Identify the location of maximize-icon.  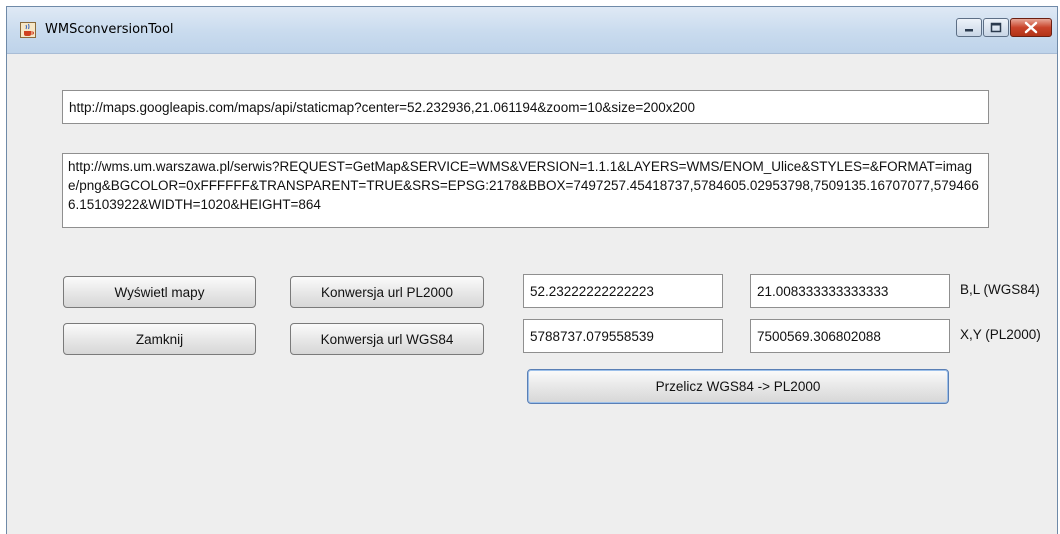
(996, 27).